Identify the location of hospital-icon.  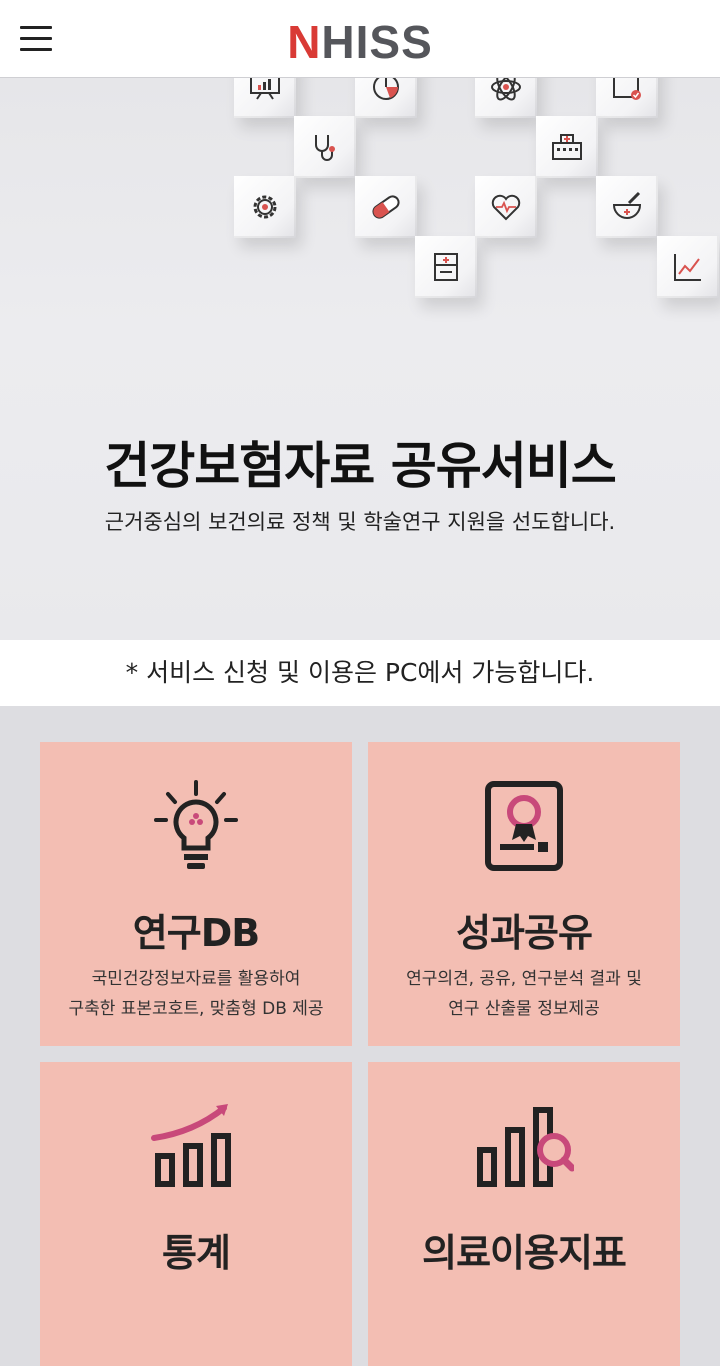
(567, 147).